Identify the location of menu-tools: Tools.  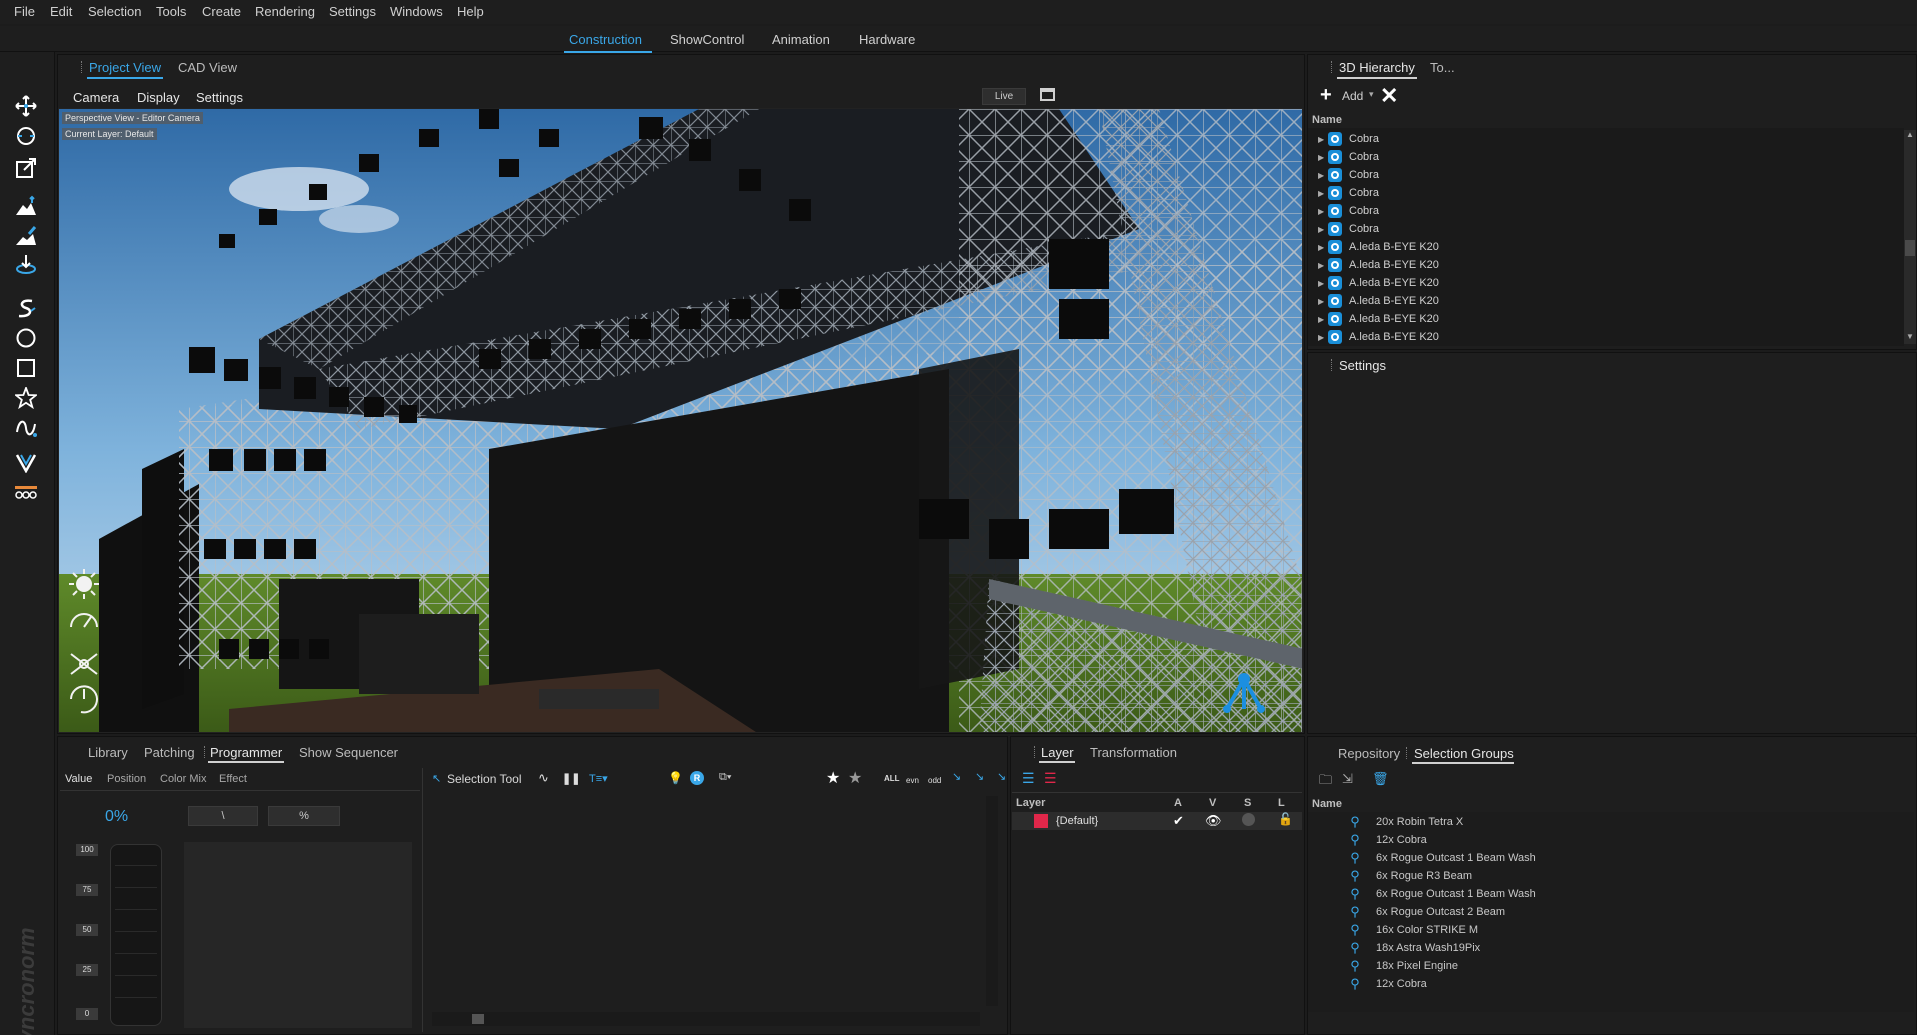
(171, 11).